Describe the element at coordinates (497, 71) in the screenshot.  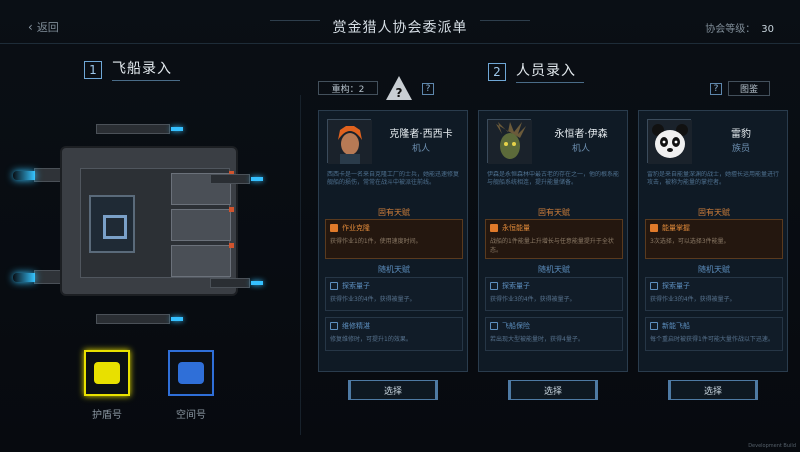
I see `crew-section-number: 2` at that location.